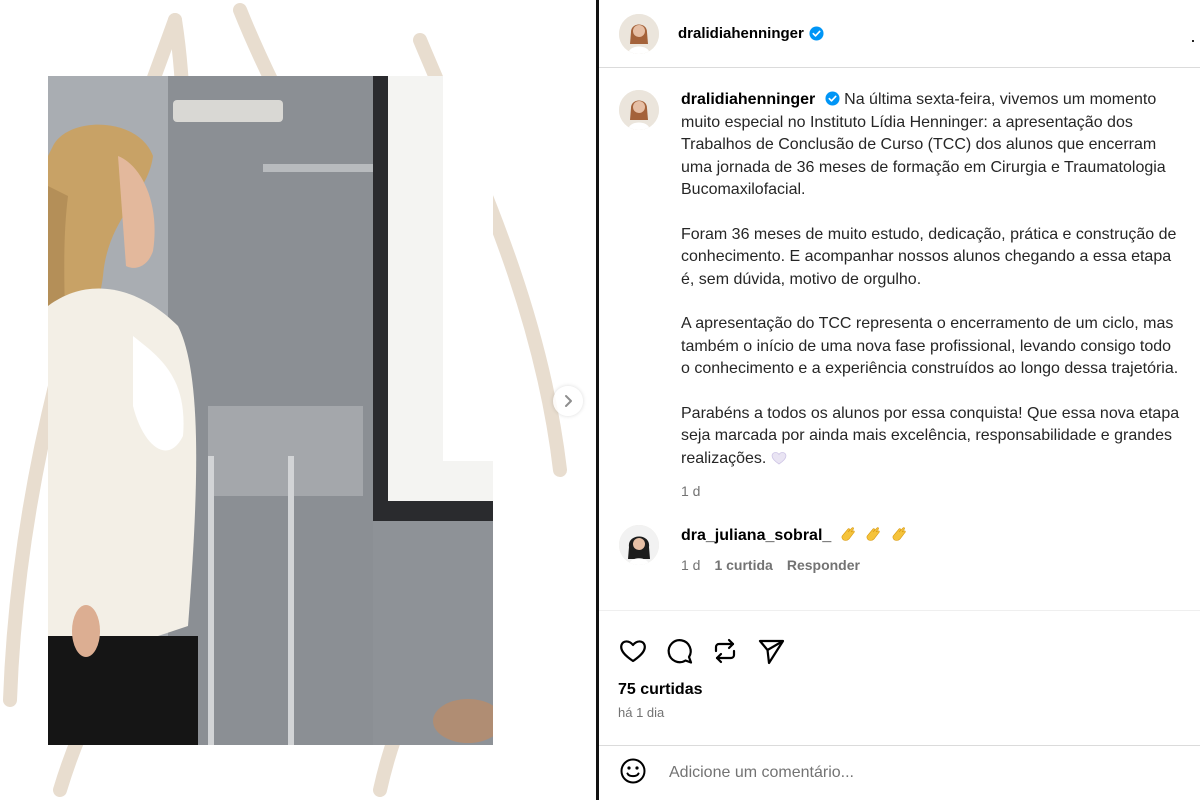 The image size is (1200, 800). I want to click on commenter-username: dra_juliana_sobral_, so click(756, 535).